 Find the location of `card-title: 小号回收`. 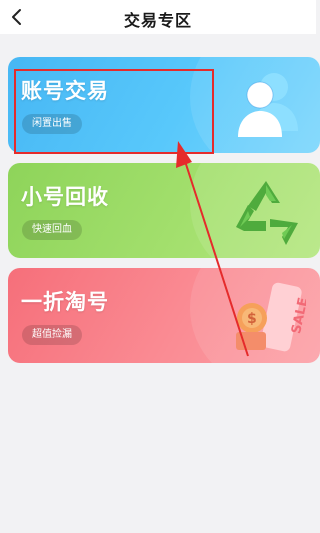

card-title: 小号回收 is located at coordinates (65, 197).